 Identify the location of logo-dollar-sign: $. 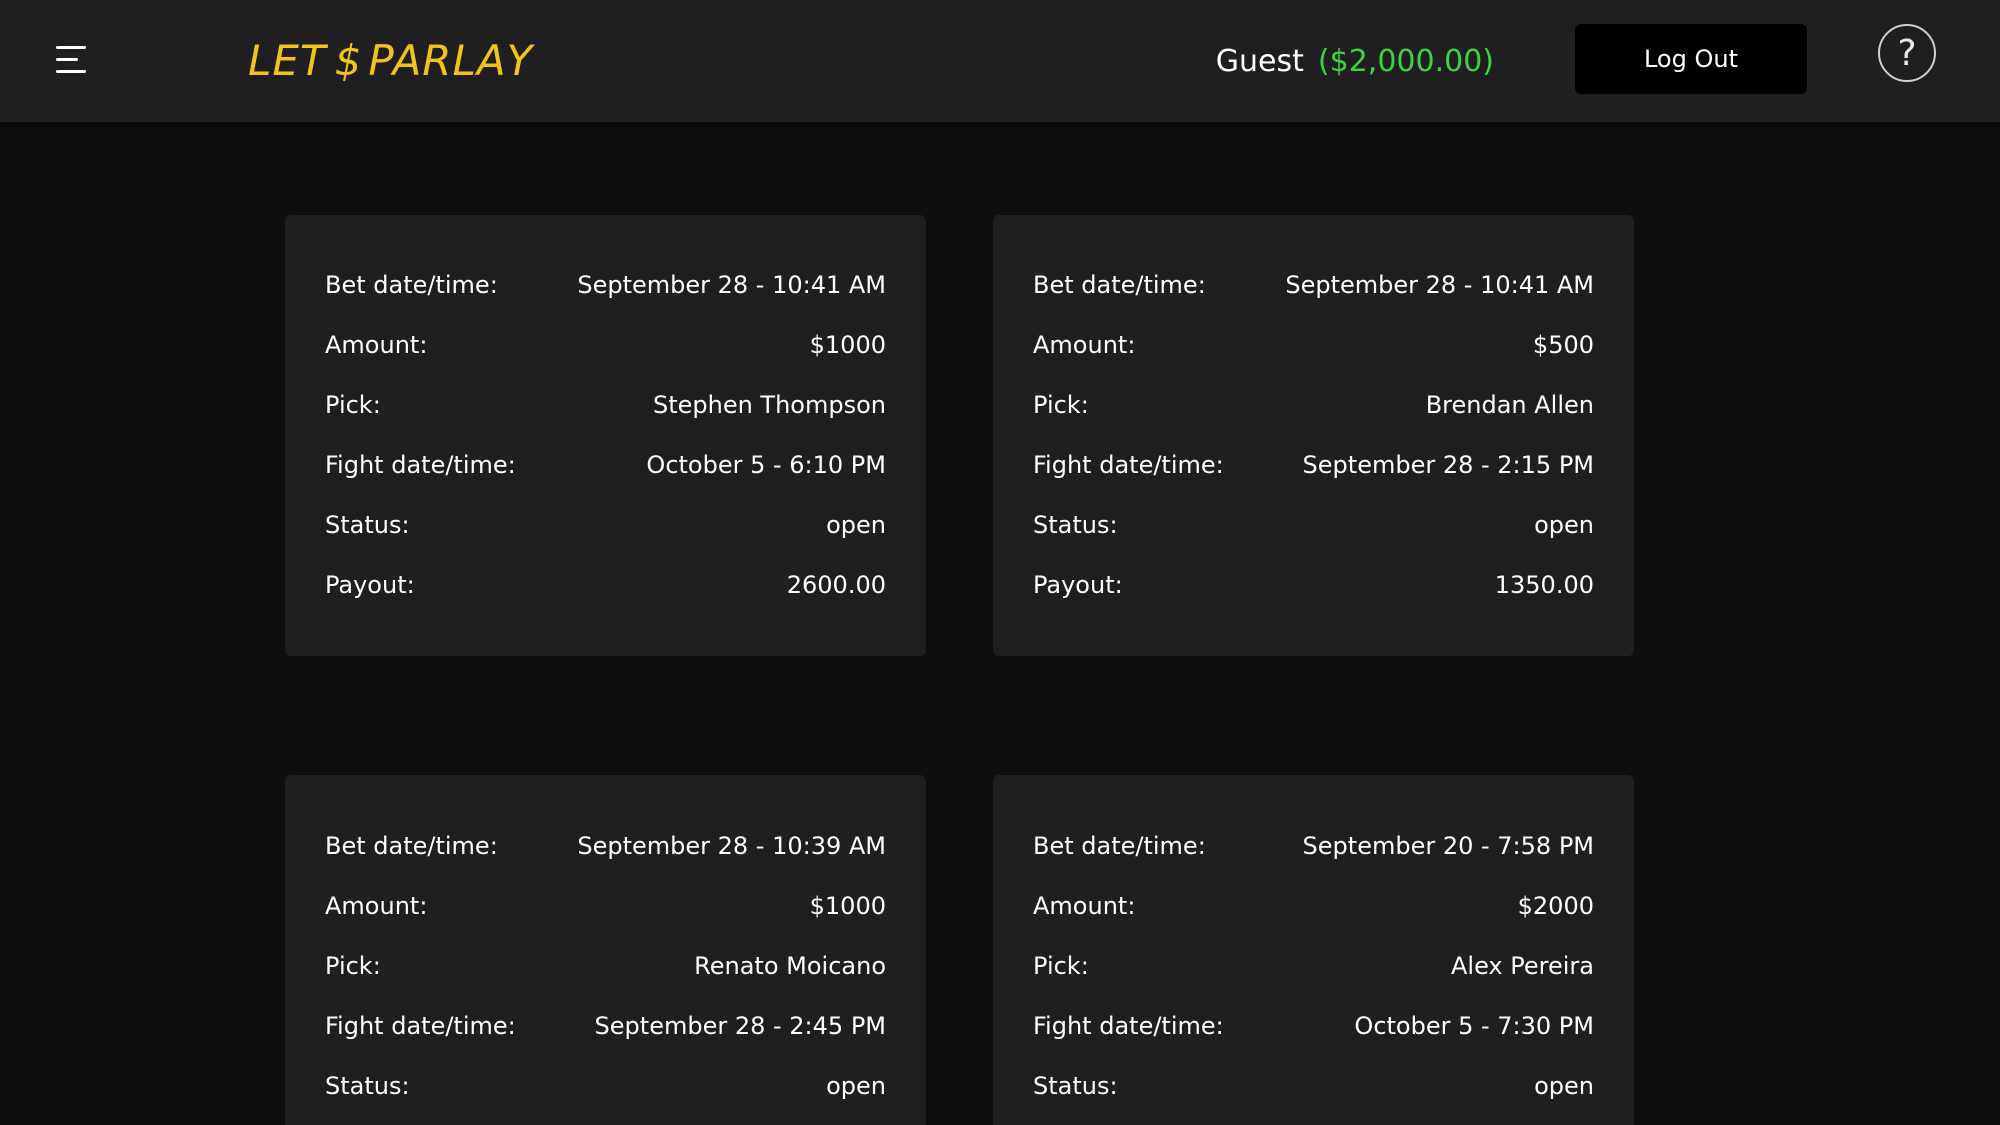
(348, 60).